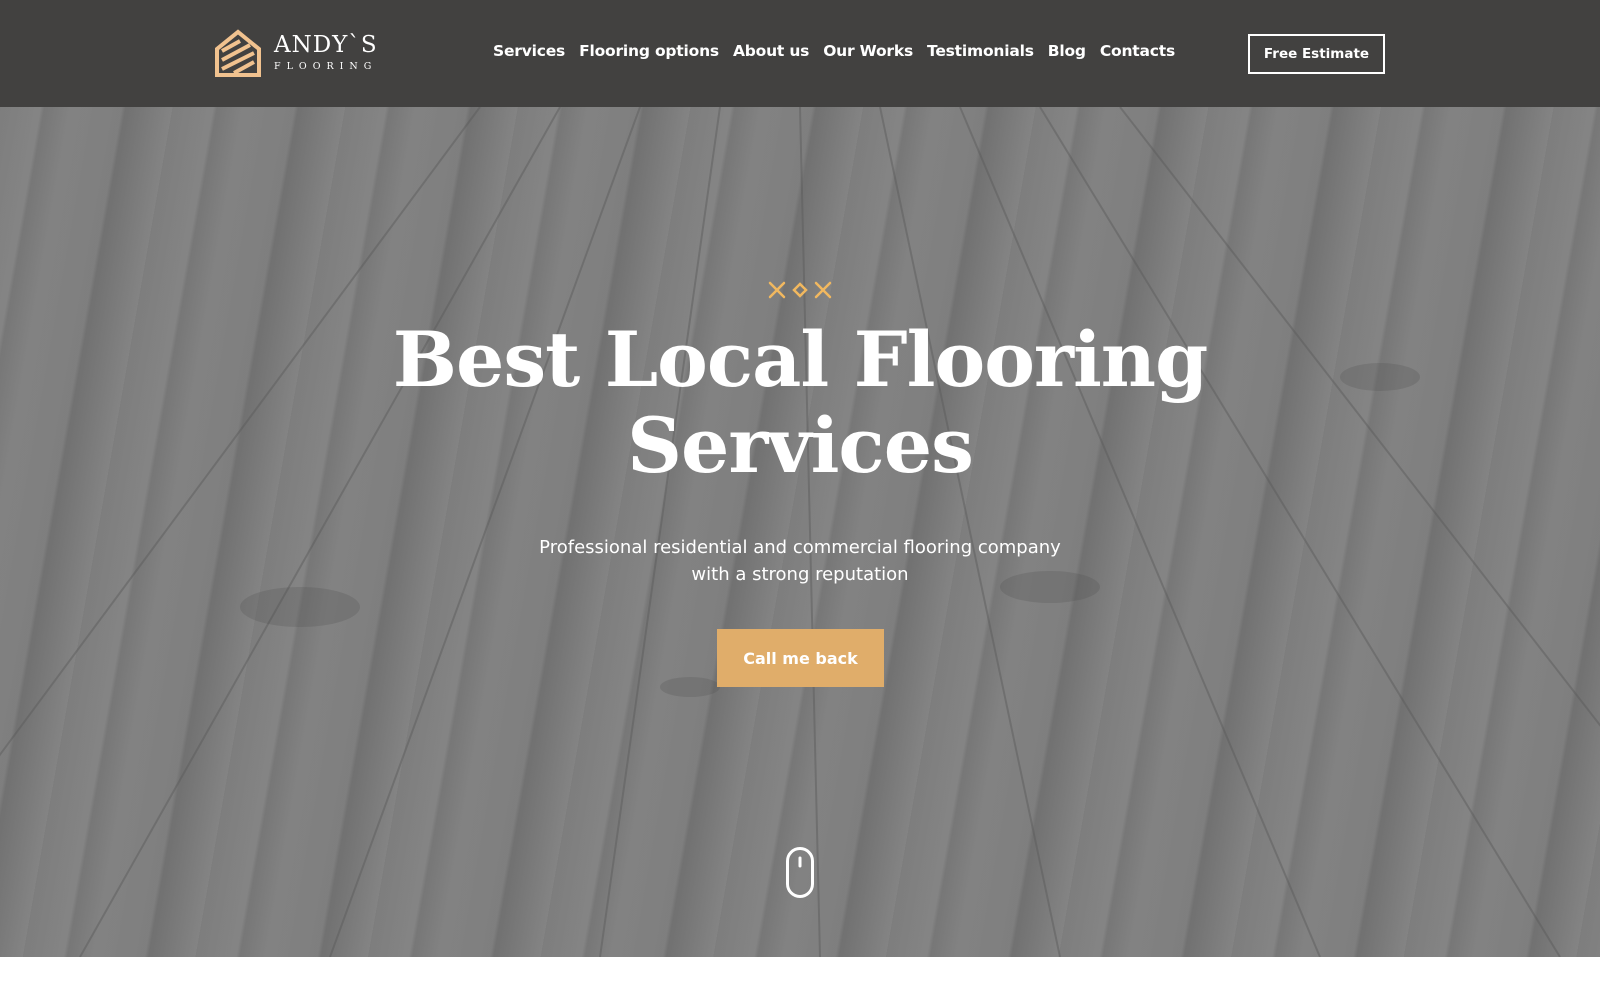 This screenshot has height=1000, width=1600. Describe the element at coordinates (980, 51) in the screenshot. I see `nav-testimonials: Testimonials` at that location.